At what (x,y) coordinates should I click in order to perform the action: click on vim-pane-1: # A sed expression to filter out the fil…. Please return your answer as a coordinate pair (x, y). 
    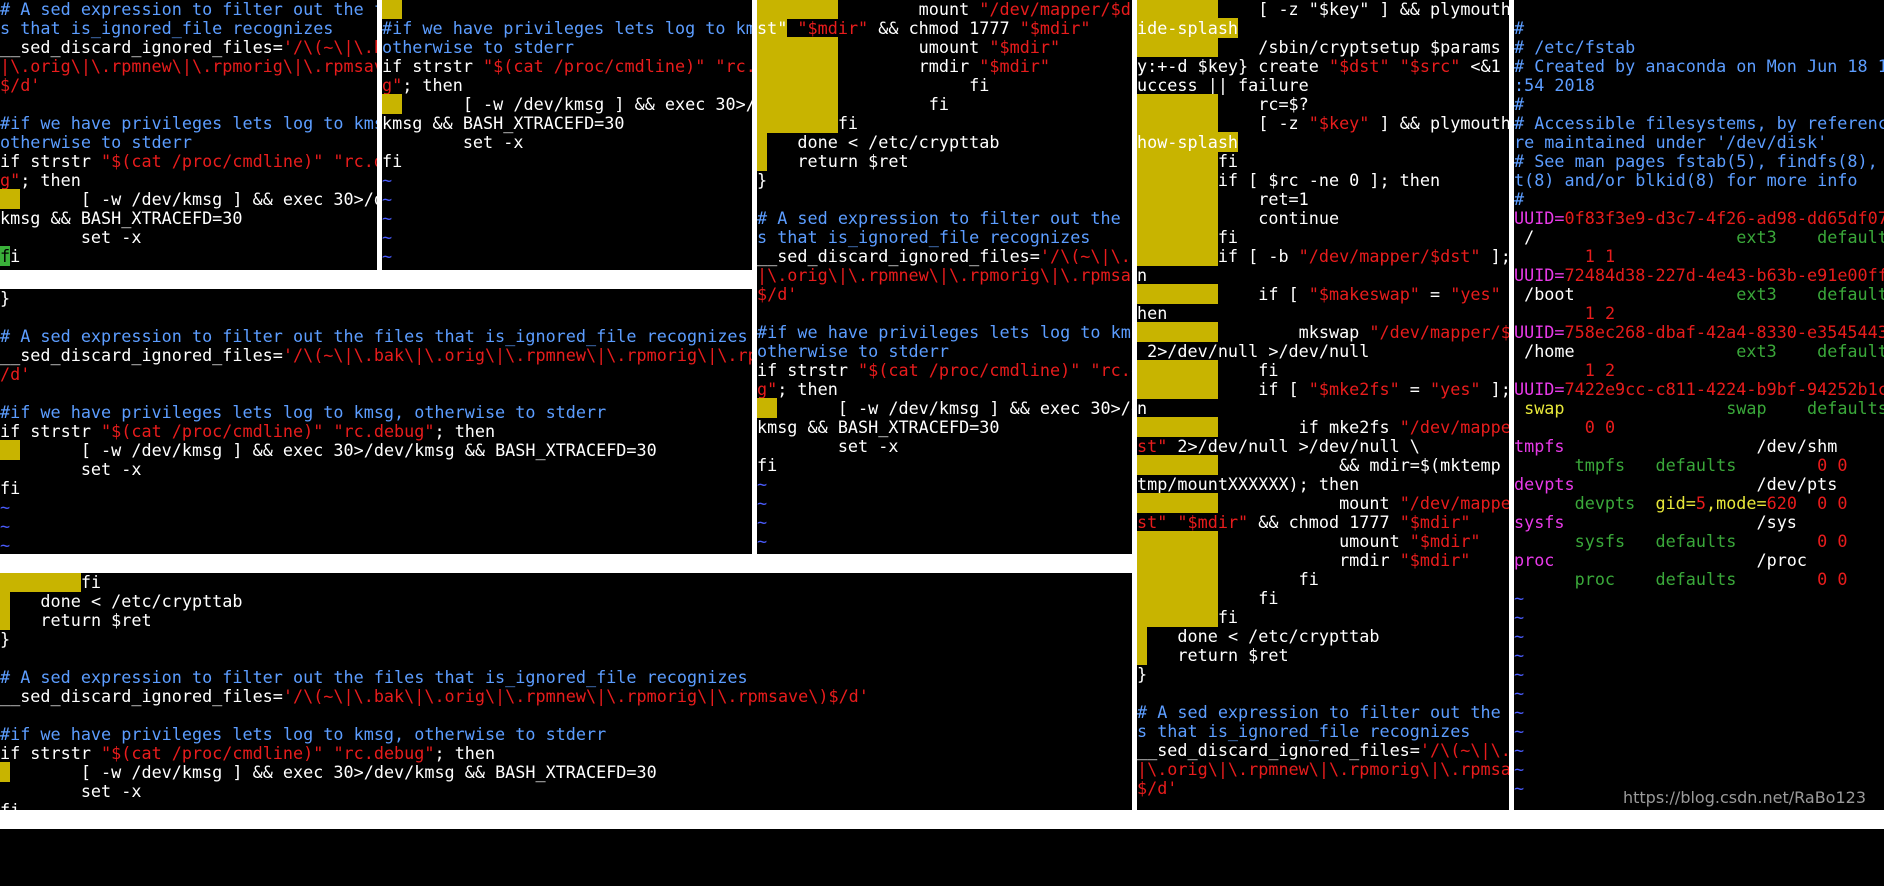
    Looking at the image, I should click on (188, 135).